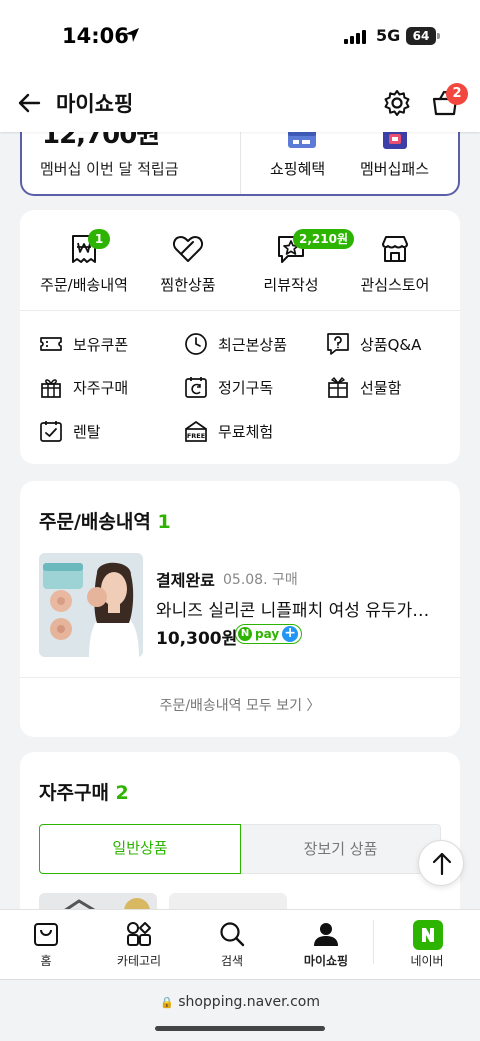  What do you see at coordinates (139, 934) in the screenshot?
I see `category-grid-icon` at bounding box center [139, 934].